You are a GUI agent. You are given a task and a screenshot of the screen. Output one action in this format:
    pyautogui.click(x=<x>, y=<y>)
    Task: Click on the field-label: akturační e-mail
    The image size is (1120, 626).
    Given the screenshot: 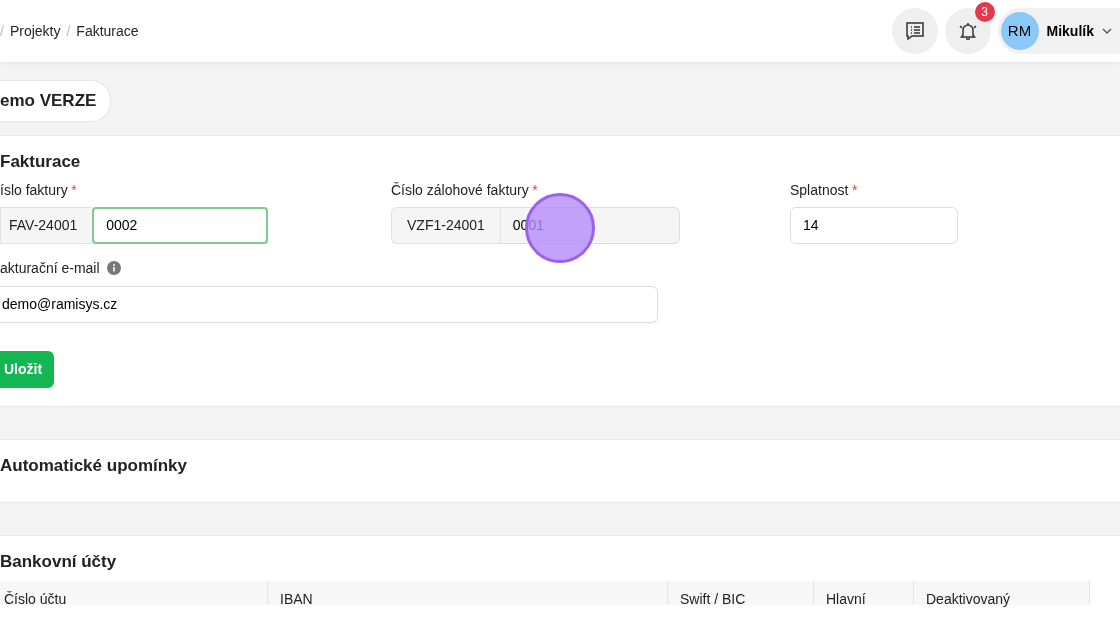 What is the action you would take?
    pyautogui.click(x=50, y=268)
    